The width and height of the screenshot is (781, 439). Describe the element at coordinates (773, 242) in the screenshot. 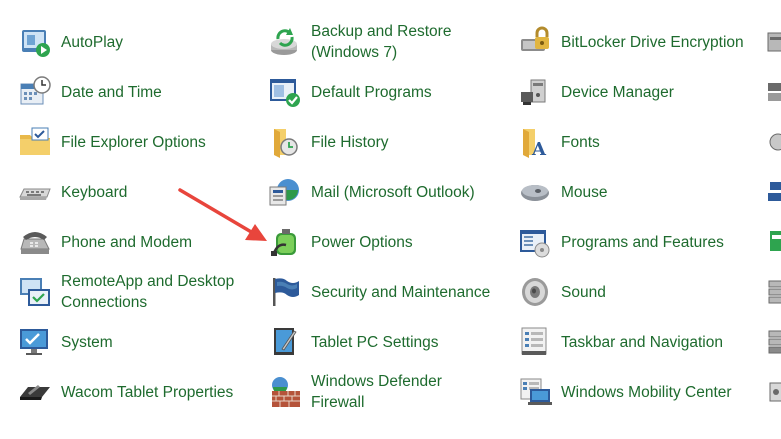

I see `edge-icon-row4` at that location.